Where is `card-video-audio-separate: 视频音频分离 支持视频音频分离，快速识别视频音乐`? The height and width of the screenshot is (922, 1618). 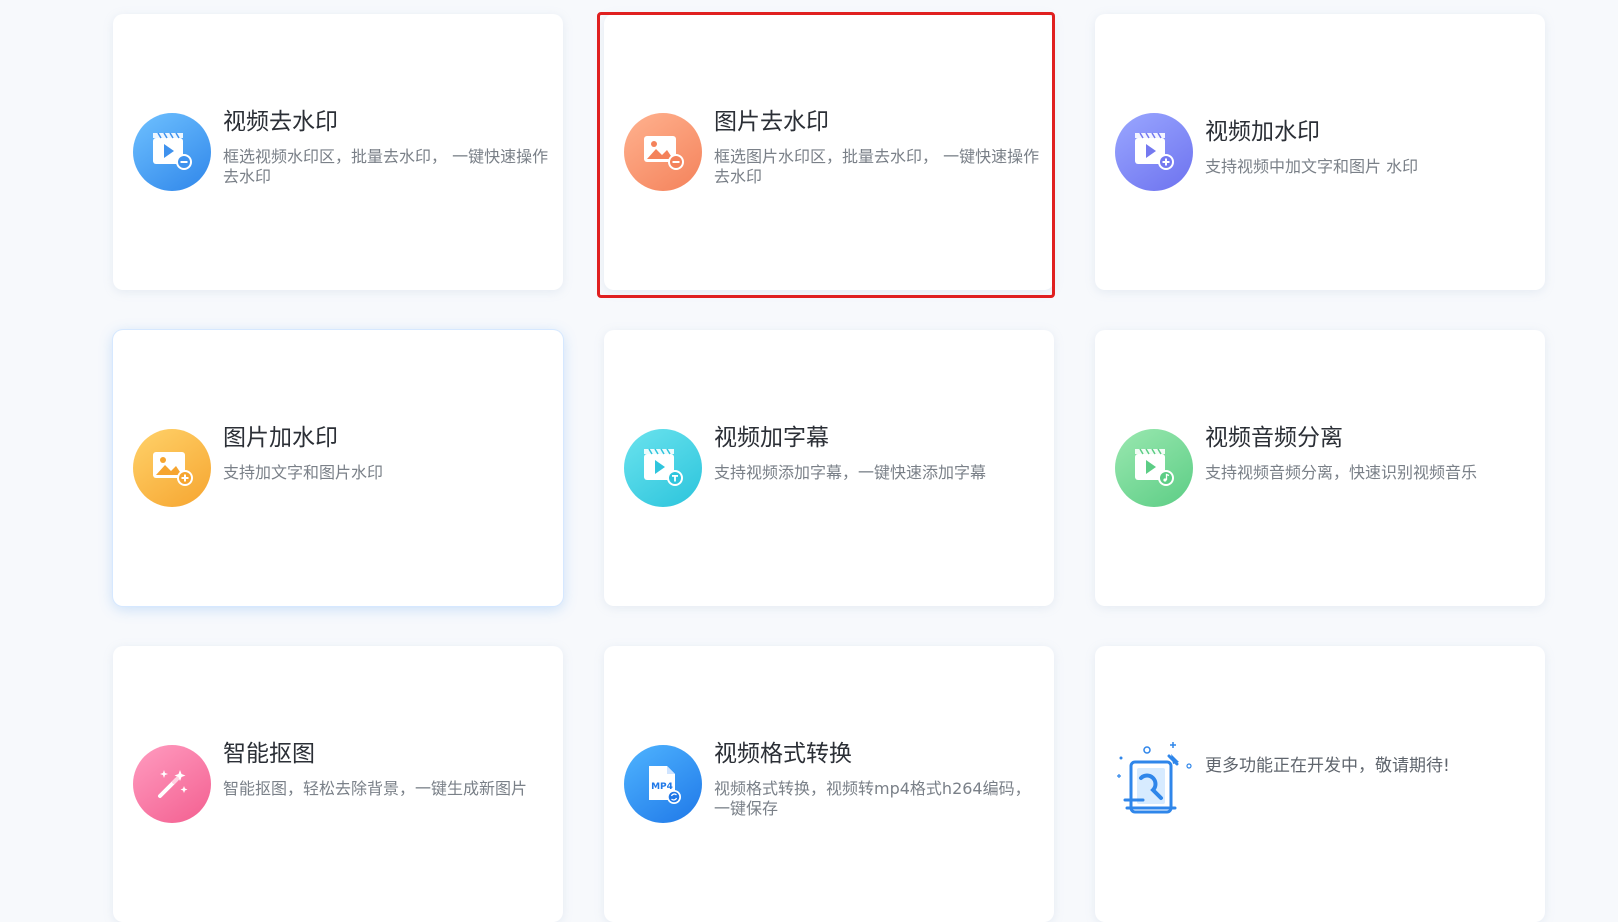
card-video-audio-separate: 视频音频分离 支持视频音频分离，快速识别视频音乐 is located at coordinates (1320, 468).